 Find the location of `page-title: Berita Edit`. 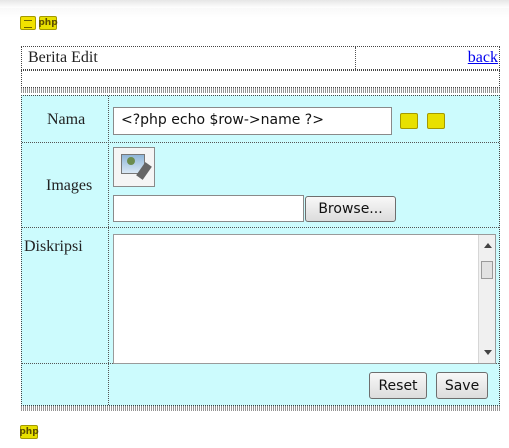

page-title: Berita Edit is located at coordinates (63, 57).